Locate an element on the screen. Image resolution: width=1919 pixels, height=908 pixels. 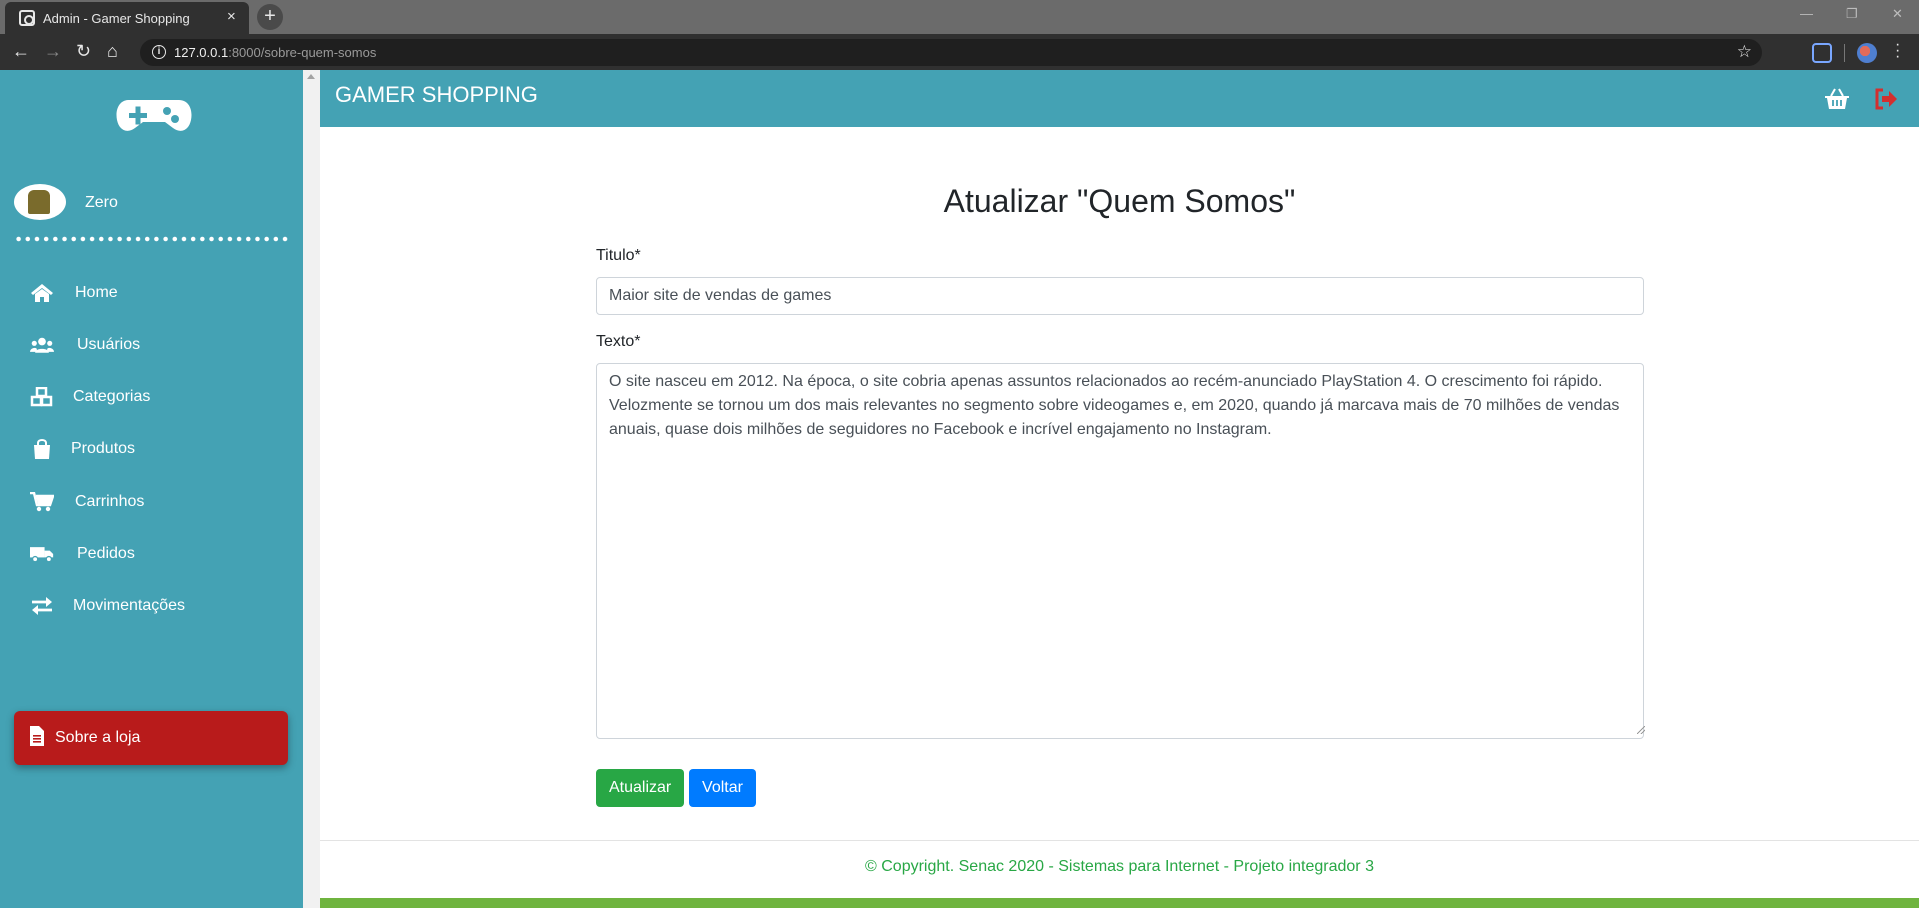
logout-icon is located at coordinates (1886, 99).